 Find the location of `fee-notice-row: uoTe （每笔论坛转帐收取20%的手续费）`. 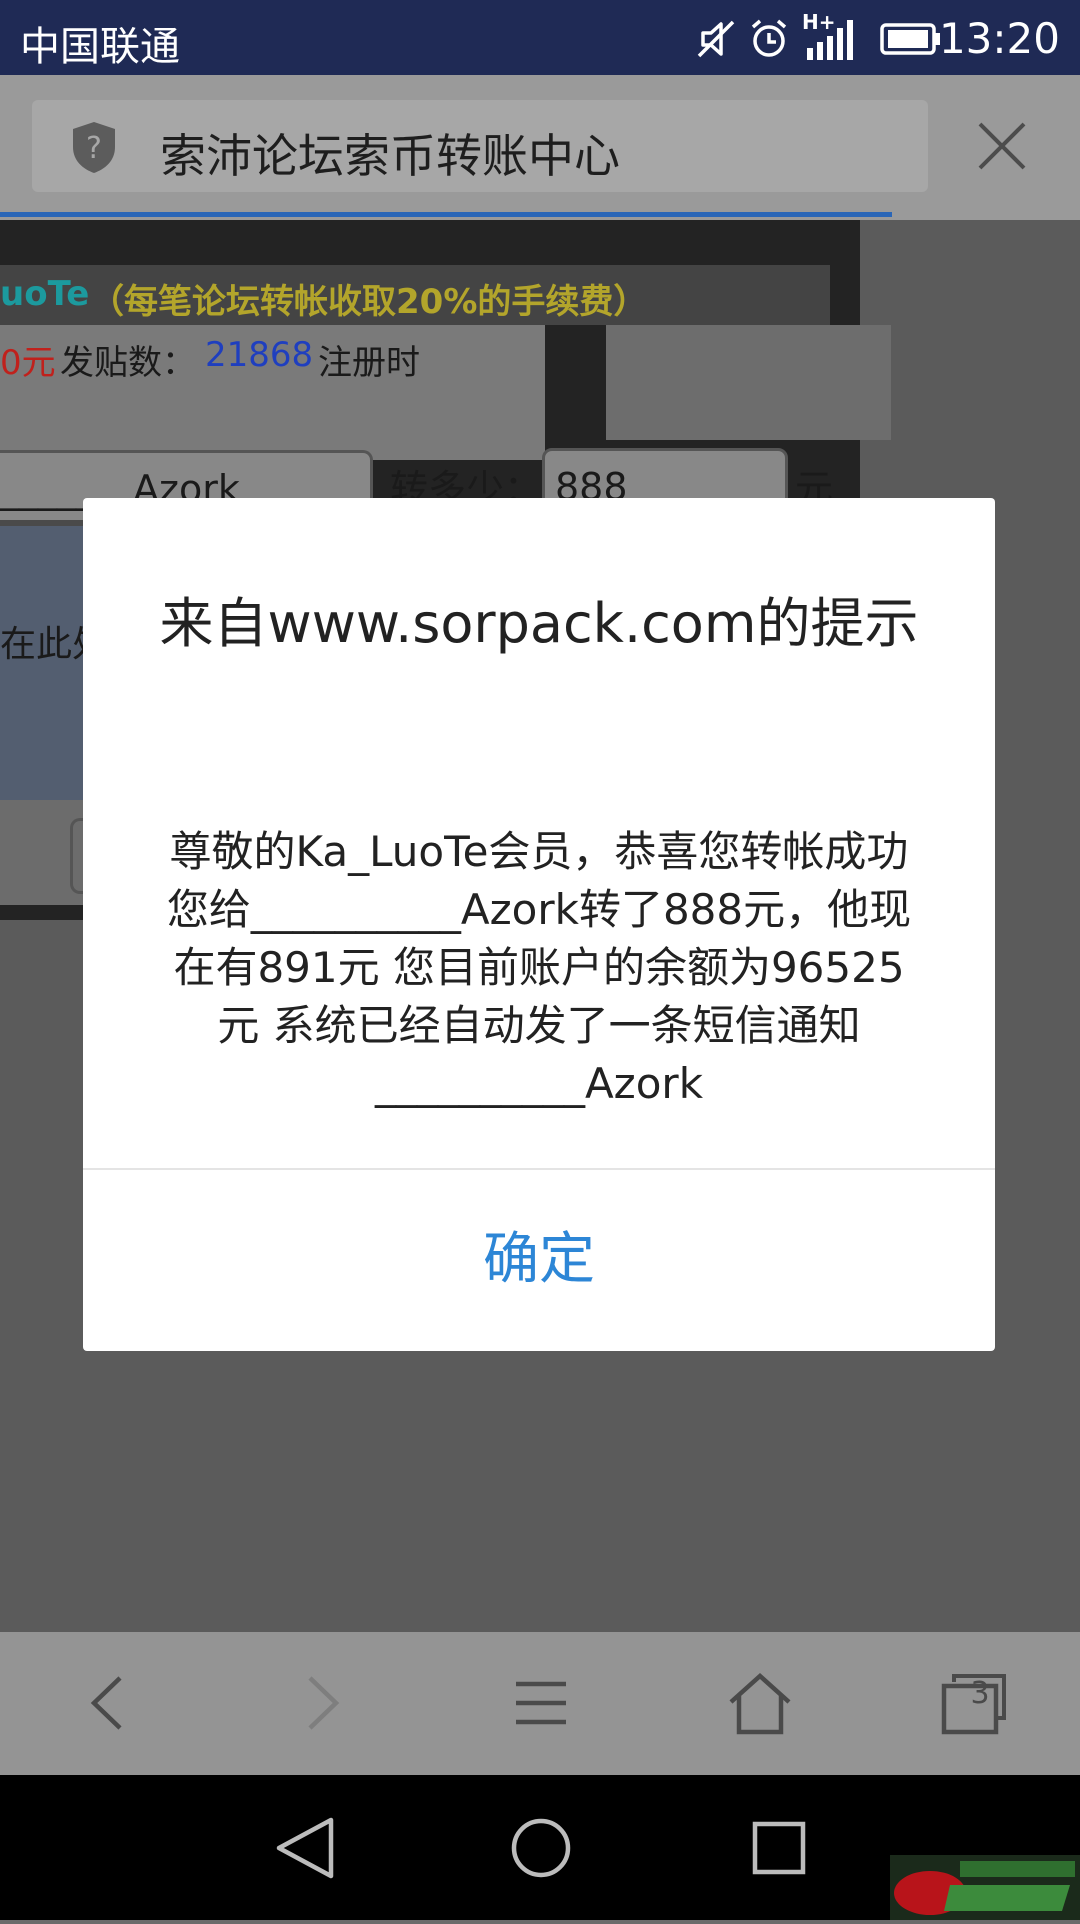

fee-notice-row: uoTe （每笔论坛转帐收取20%的手续费） is located at coordinates (415, 295).